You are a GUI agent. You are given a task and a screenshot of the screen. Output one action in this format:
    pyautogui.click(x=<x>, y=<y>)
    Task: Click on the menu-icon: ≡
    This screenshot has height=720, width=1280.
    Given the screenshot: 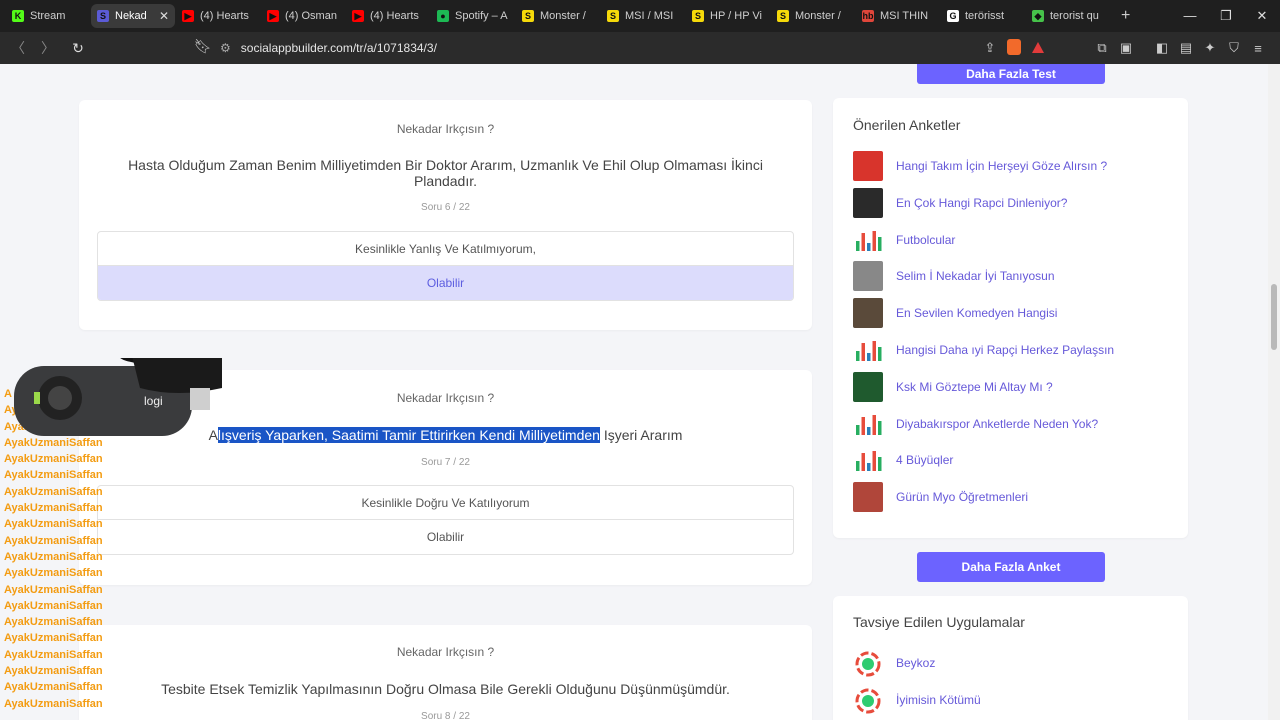 What is the action you would take?
    pyautogui.click(x=1258, y=48)
    